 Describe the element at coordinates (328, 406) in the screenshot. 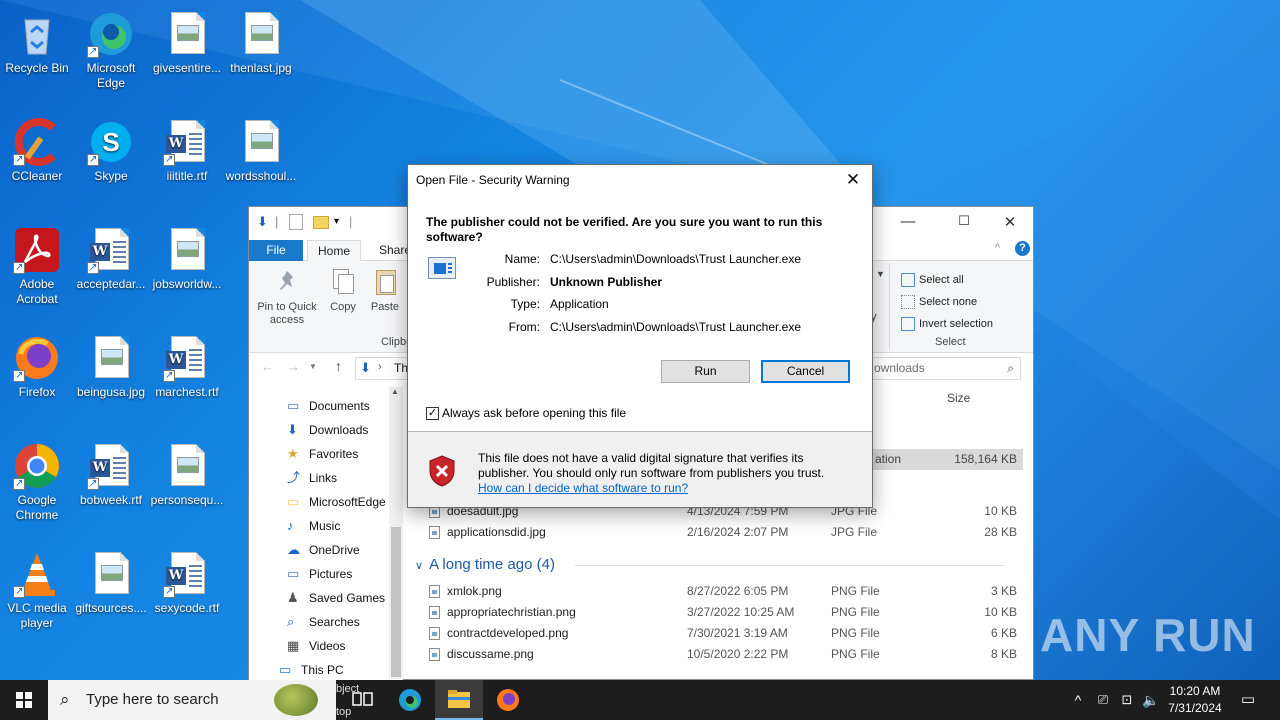

I see `nav-item: ▭ Documents` at that location.